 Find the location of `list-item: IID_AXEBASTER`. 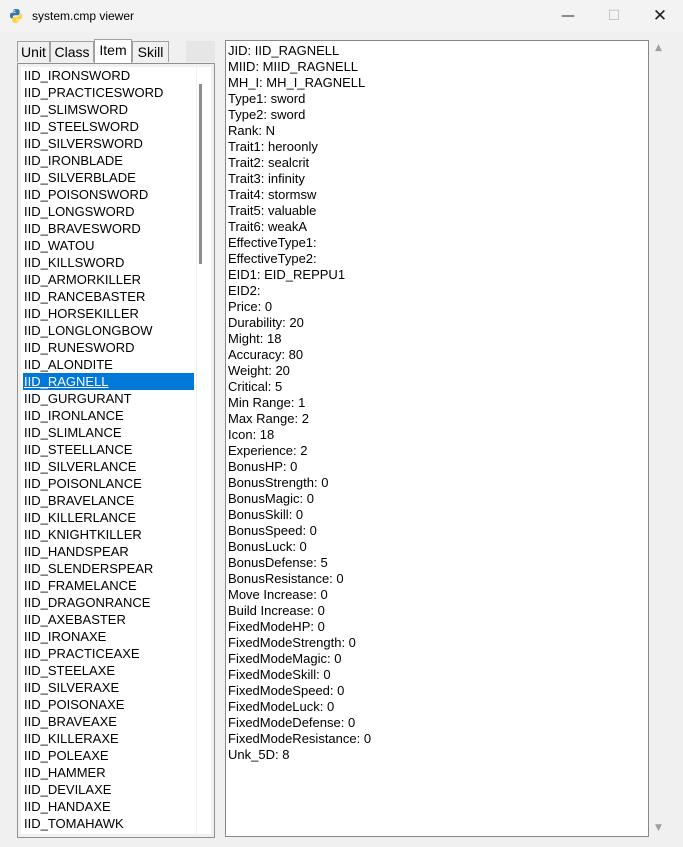

list-item: IID_AXEBASTER is located at coordinates (108, 619).